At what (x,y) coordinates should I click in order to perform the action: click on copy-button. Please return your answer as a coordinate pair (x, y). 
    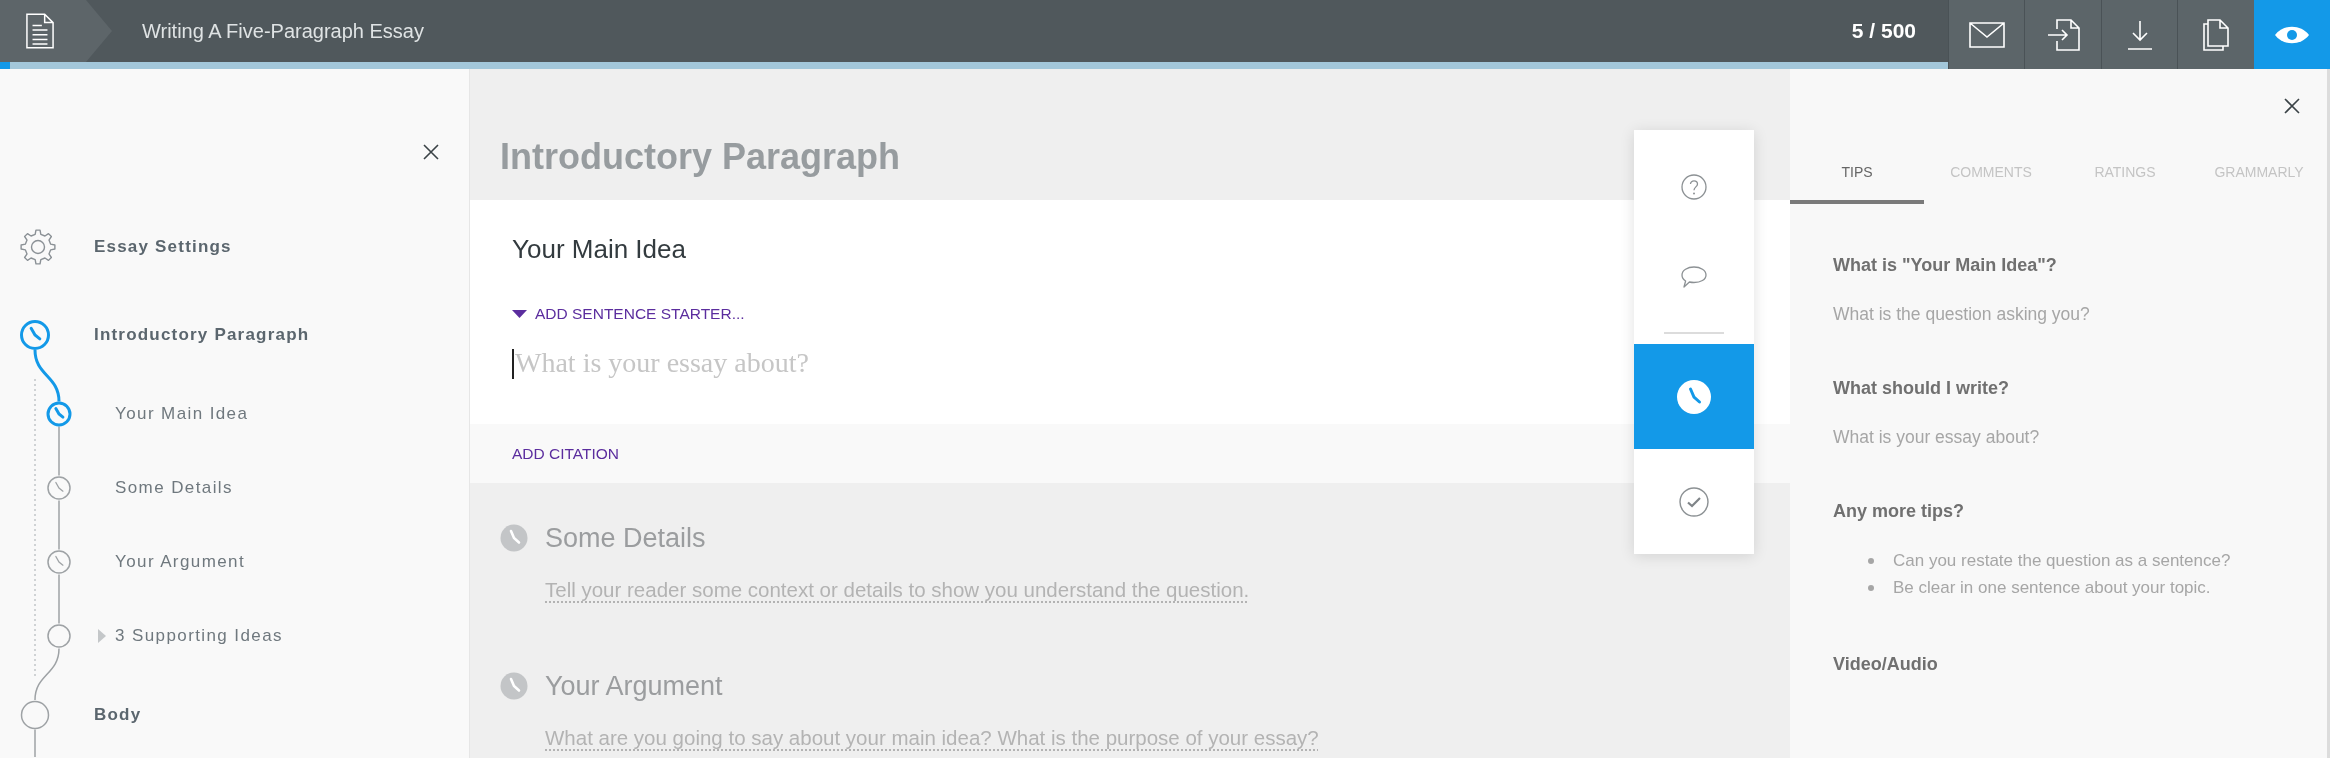
    Looking at the image, I should click on (2215, 34).